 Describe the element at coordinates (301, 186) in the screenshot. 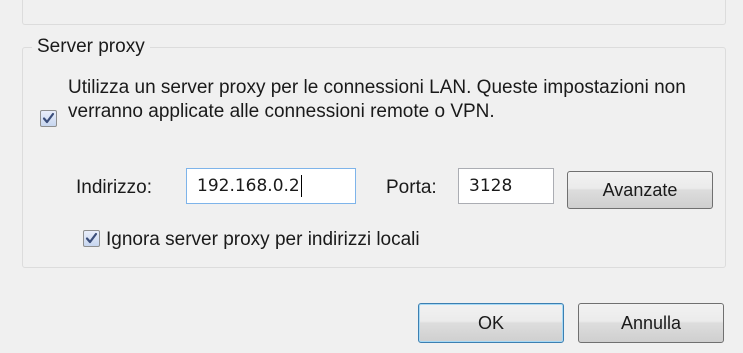

I see `text-caret` at that location.